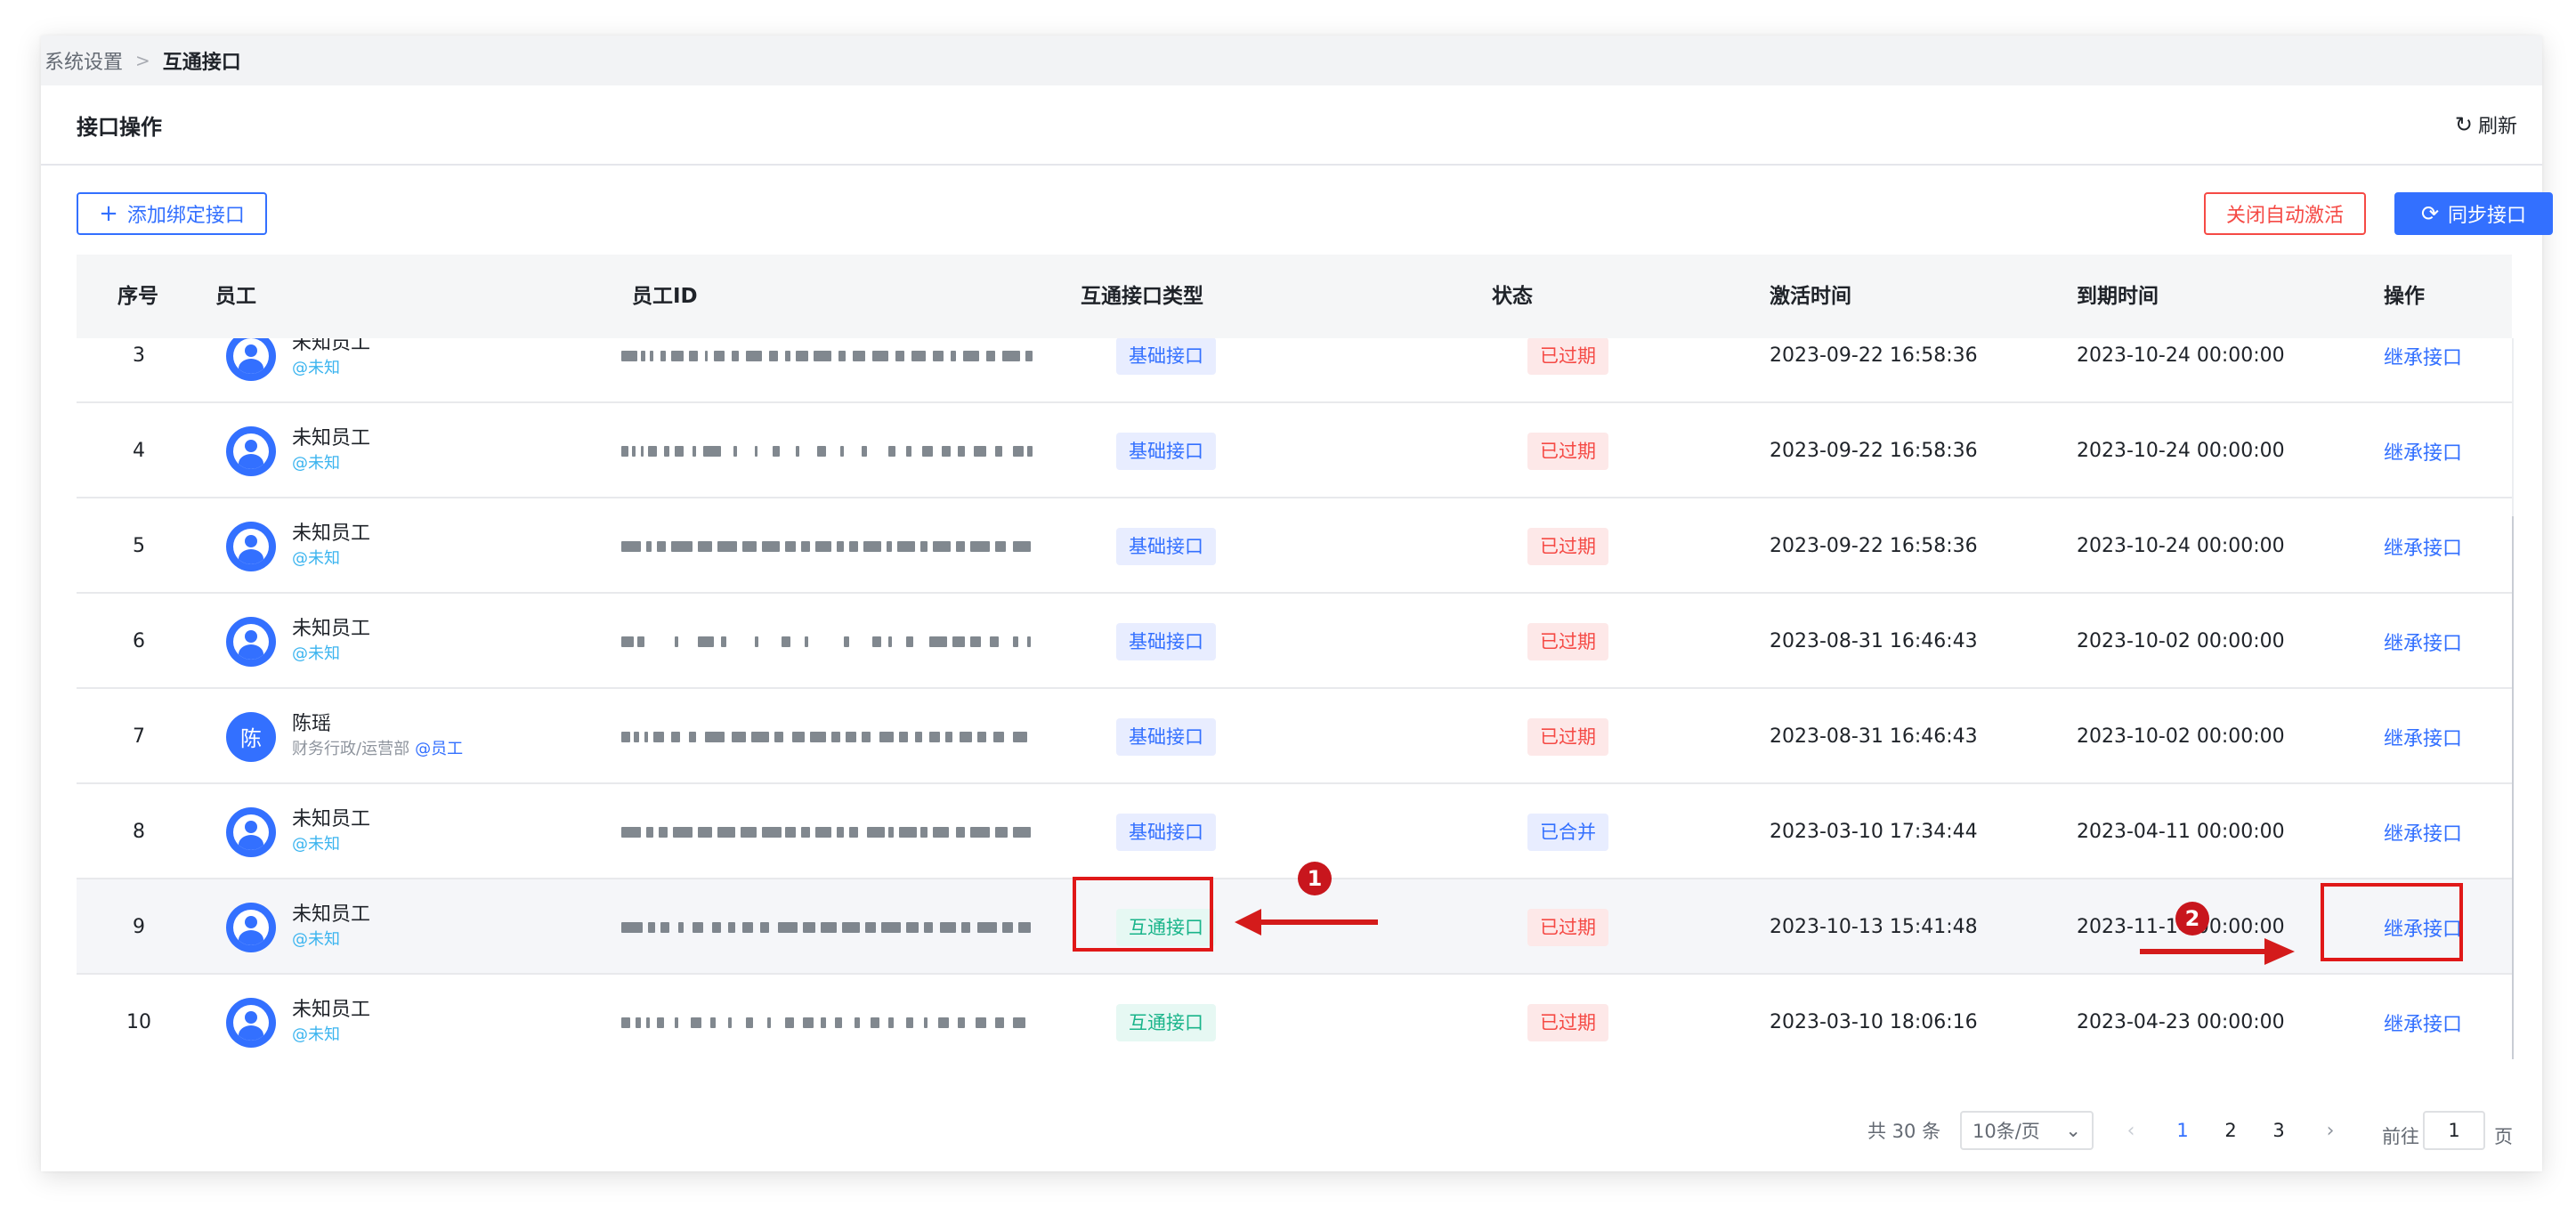  I want to click on page-2: 2, so click(2231, 1131).